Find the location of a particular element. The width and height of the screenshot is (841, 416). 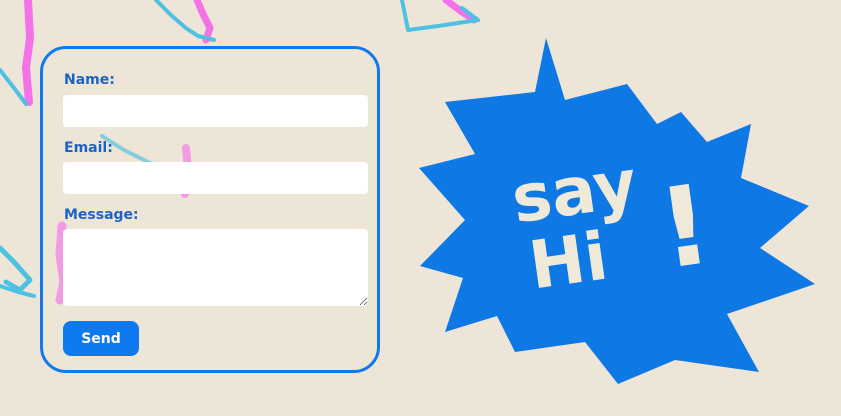

name-input is located at coordinates (215, 111).